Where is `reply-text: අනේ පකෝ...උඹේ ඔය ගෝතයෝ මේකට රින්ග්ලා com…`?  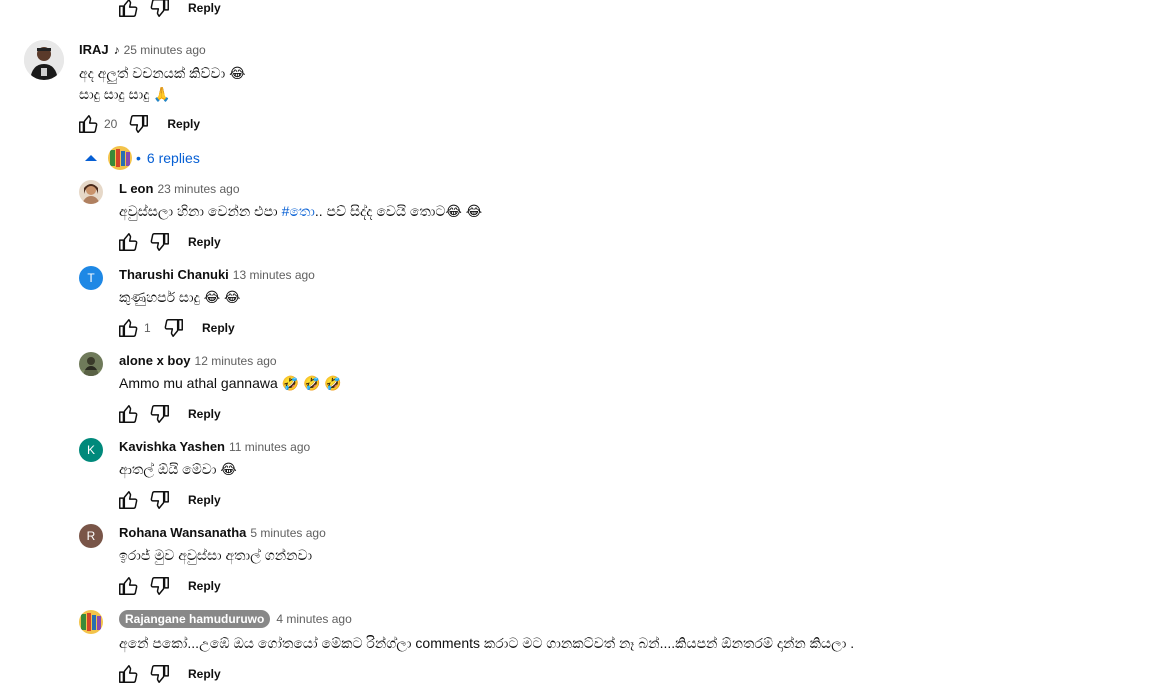 reply-text: අනේ පකෝ...උඹේ ඔය ගෝතයෝ මේකට රින්ග්ලා com… is located at coordinates (487, 643).